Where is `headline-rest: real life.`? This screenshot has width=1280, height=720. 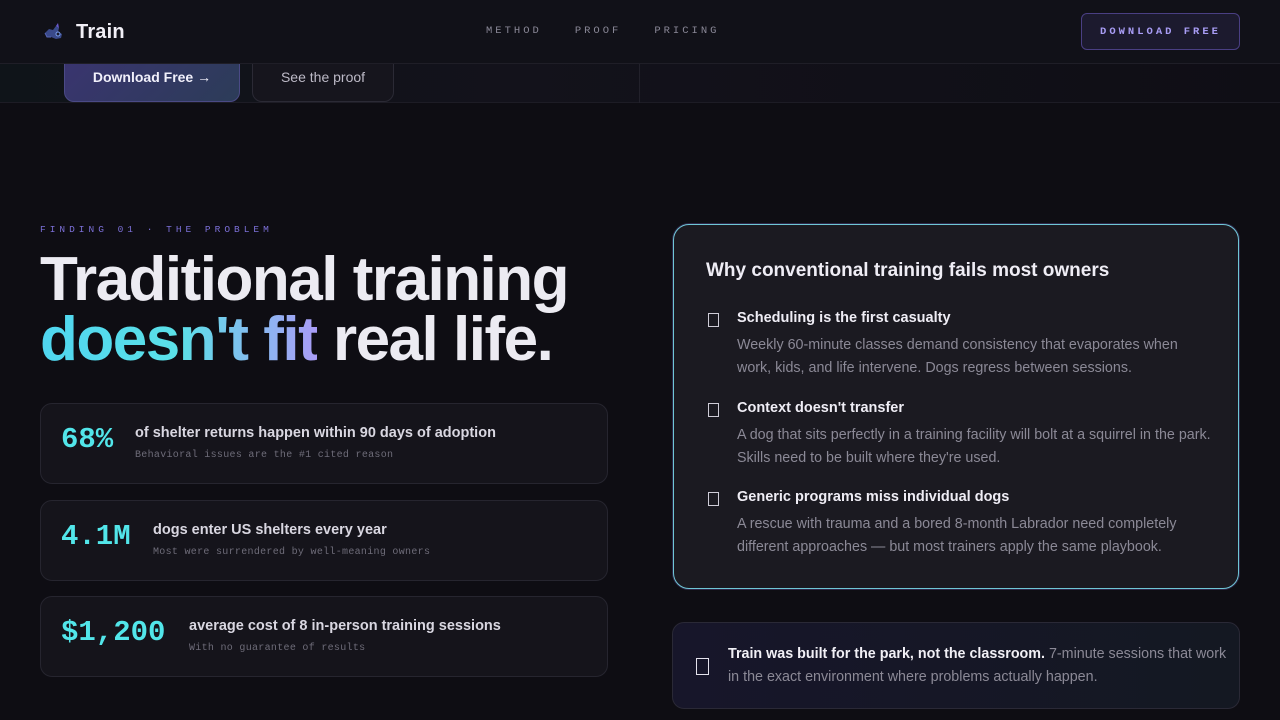
headline-rest: real life. is located at coordinates (435, 339).